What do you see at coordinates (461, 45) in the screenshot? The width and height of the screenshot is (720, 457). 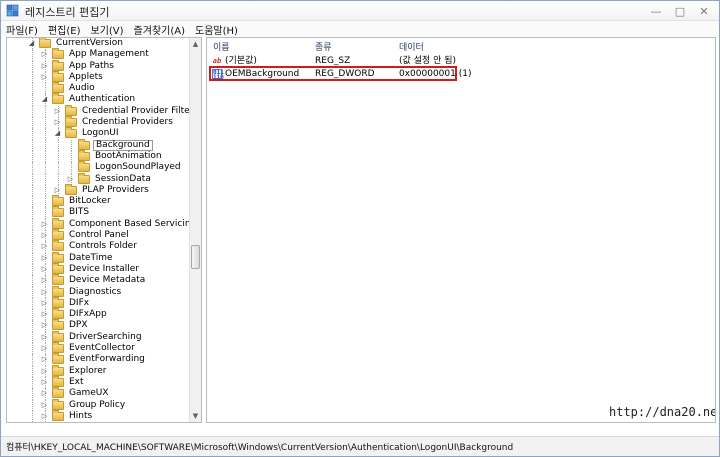 I see `values-header: 이름 종류 데이터` at bounding box center [461, 45].